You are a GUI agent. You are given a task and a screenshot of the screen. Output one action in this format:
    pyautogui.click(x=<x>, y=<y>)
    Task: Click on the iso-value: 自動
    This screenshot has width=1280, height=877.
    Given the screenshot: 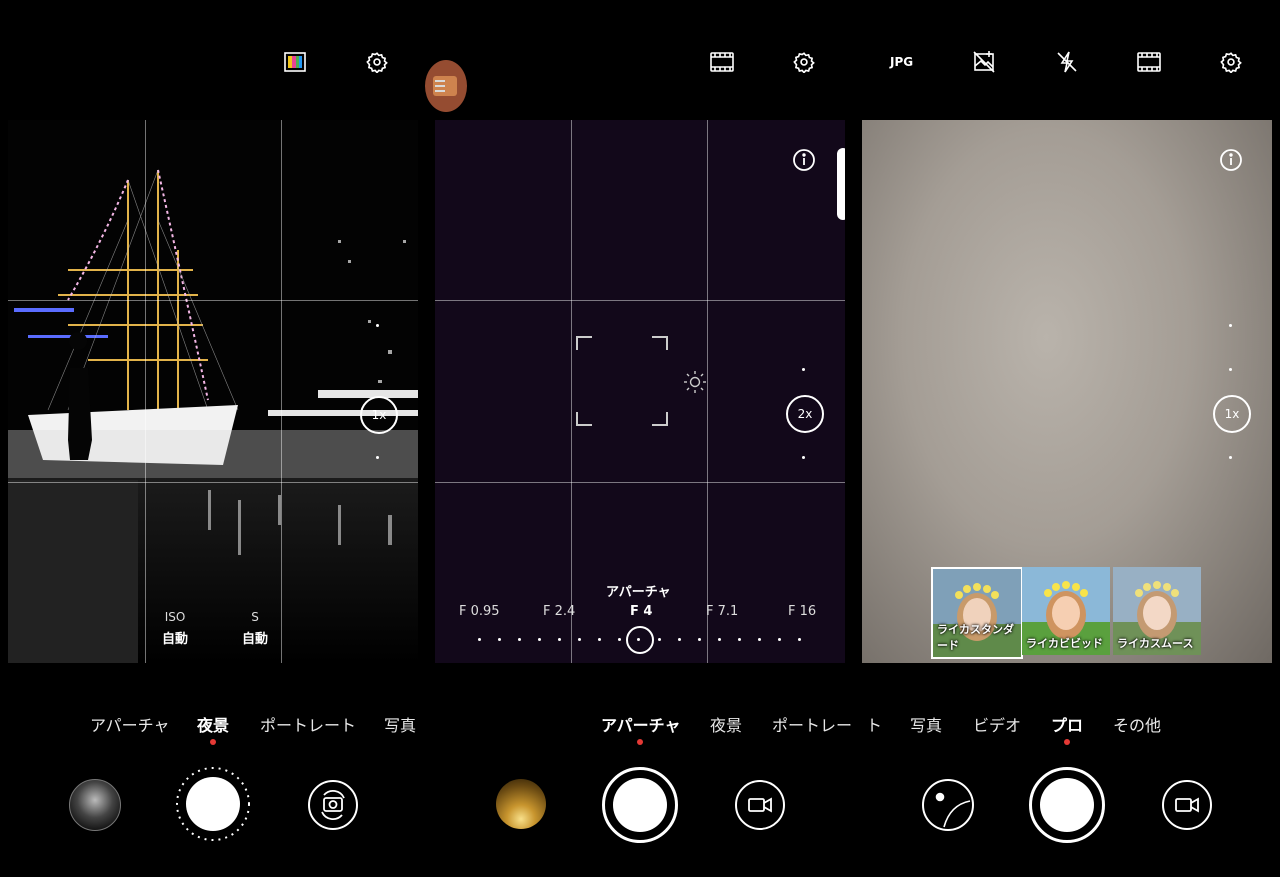 What is the action you would take?
    pyautogui.click(x=174, y=639)
    